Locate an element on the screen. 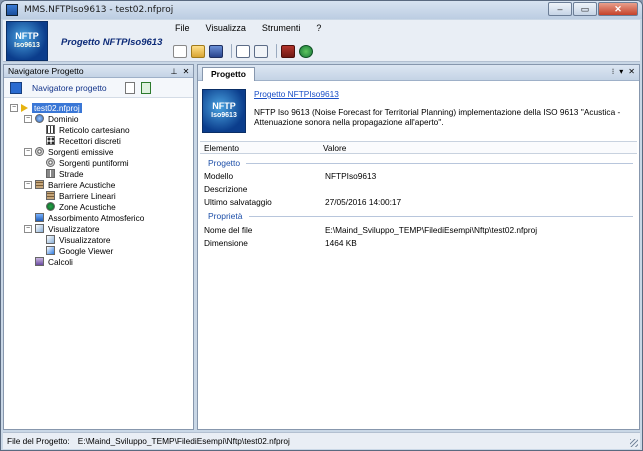  tree-node-barriere: − Barriere Acustiche is located at coordinates (101, 184).